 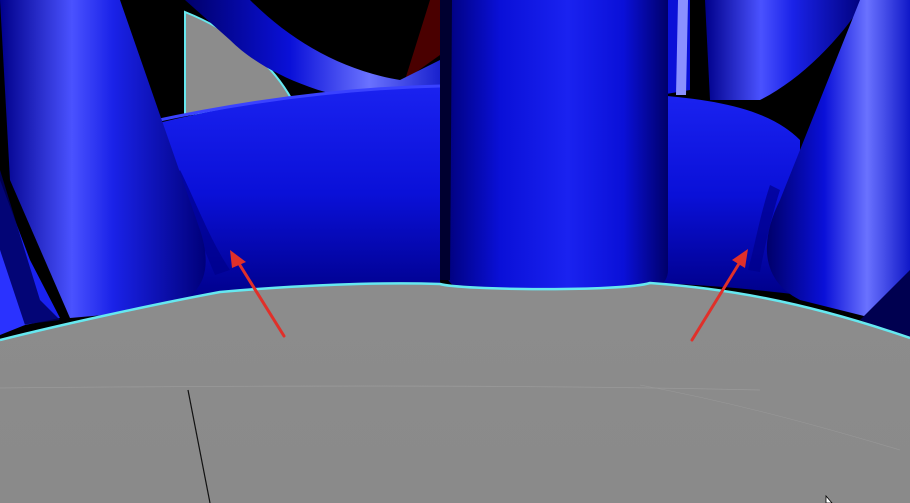 I want to click on central-post, so click(x=556, y=145).